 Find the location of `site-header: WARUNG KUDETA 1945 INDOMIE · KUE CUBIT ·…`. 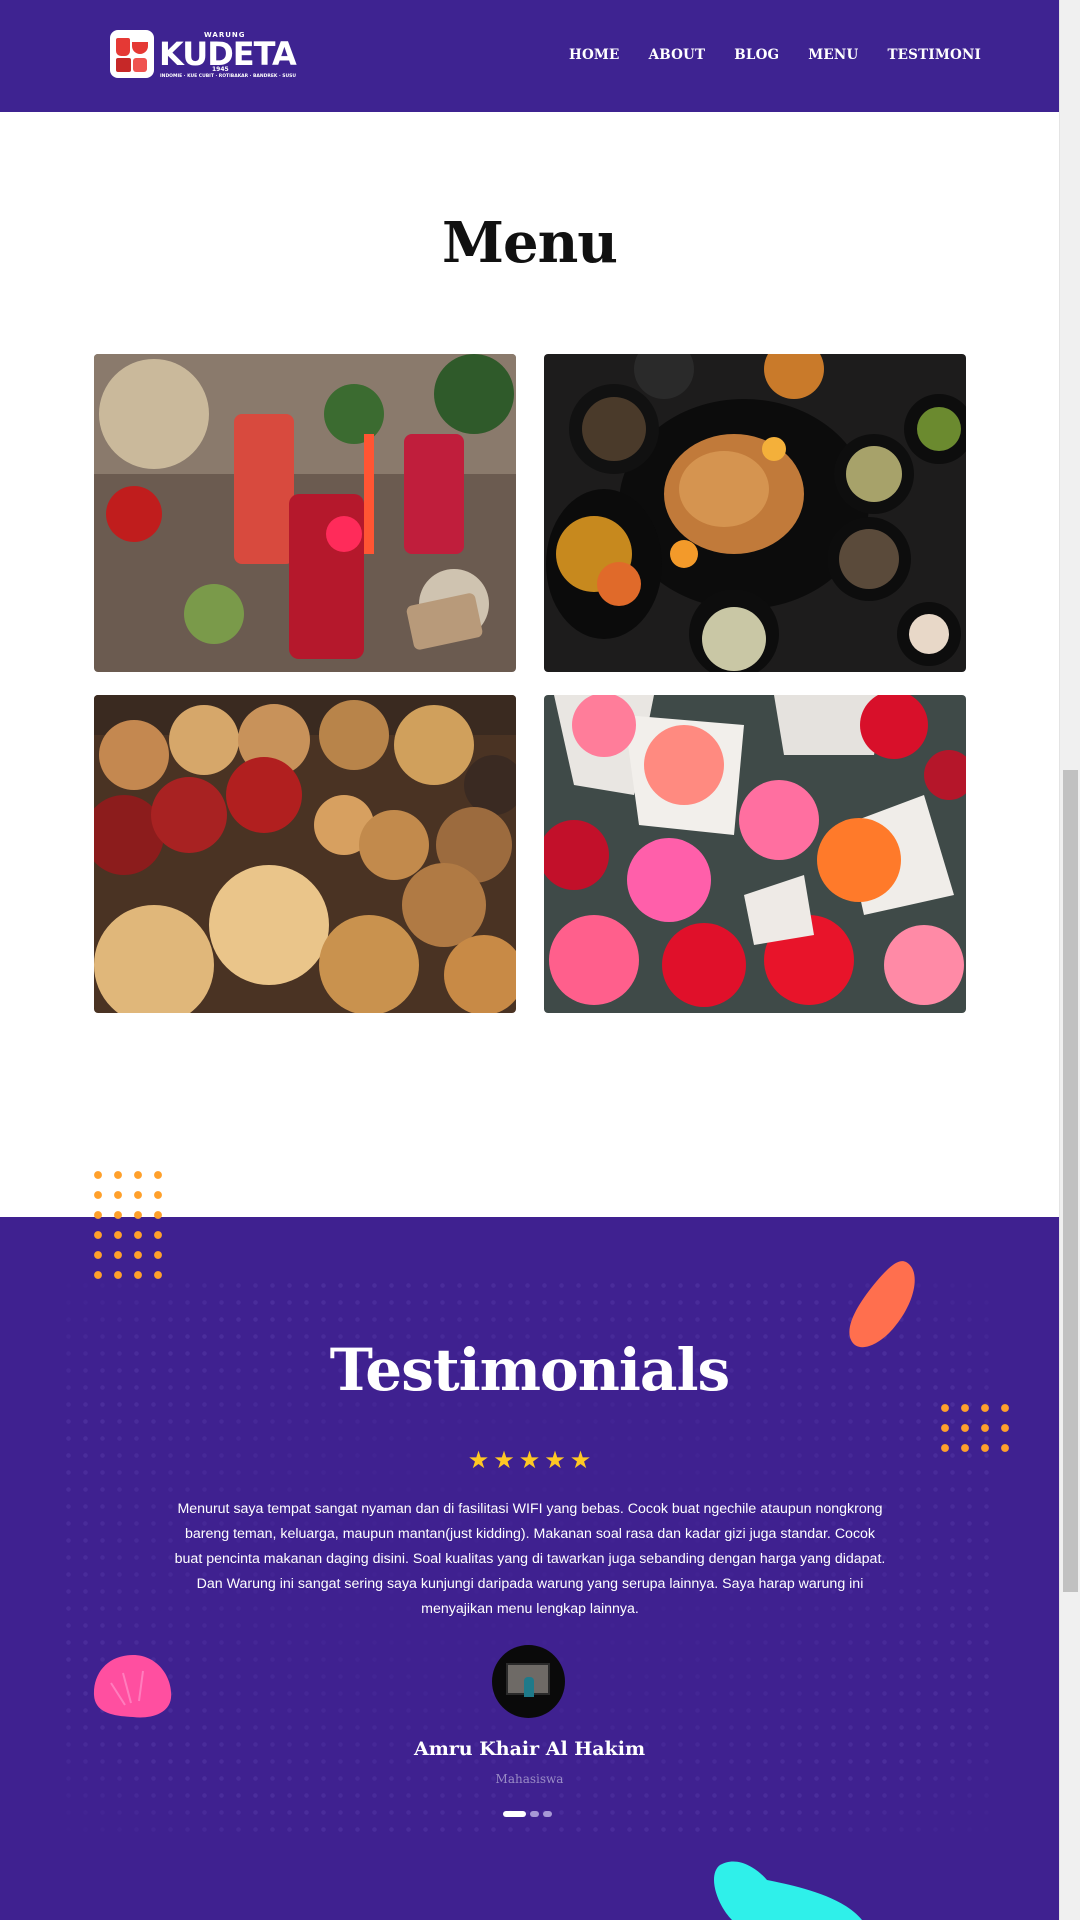

site-header: WARUNG KUDETA 1945 INDOMIE · KUE CUBIT ·… is located at coordinates (529, 56).